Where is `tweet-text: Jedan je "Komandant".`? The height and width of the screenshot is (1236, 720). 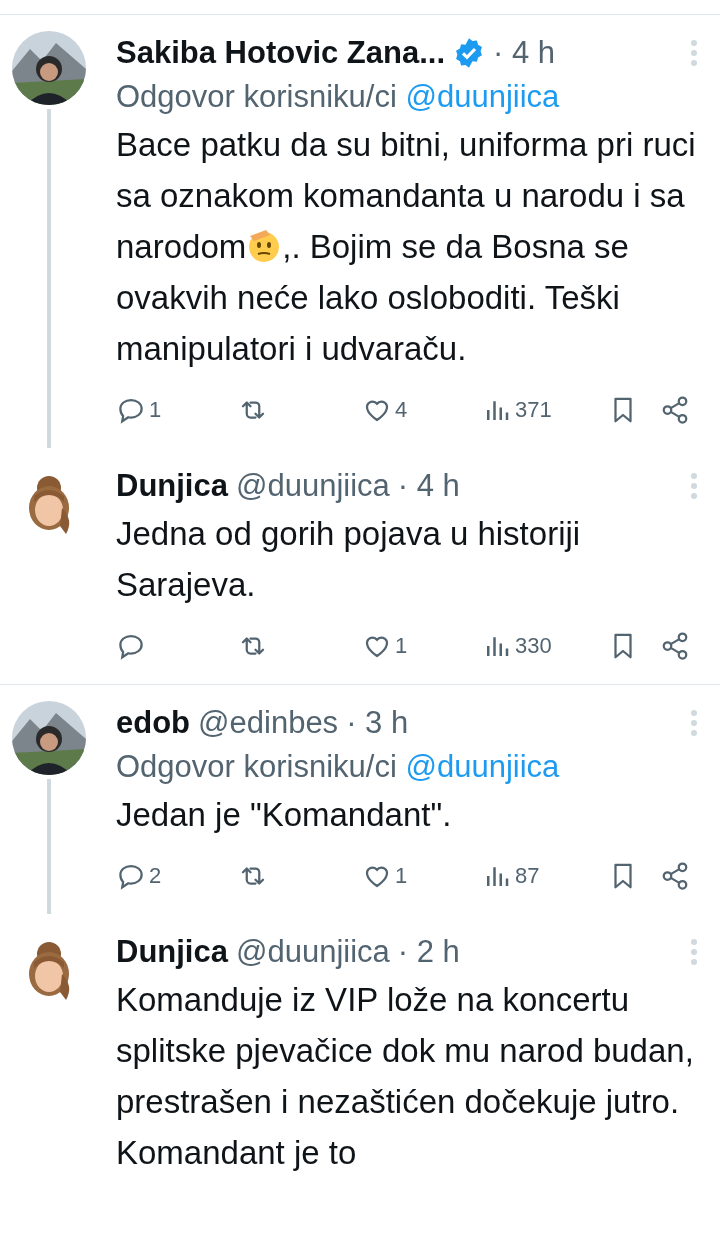
tweet-text: Jedan je "Komandant". is located at coordinates (284, 815).